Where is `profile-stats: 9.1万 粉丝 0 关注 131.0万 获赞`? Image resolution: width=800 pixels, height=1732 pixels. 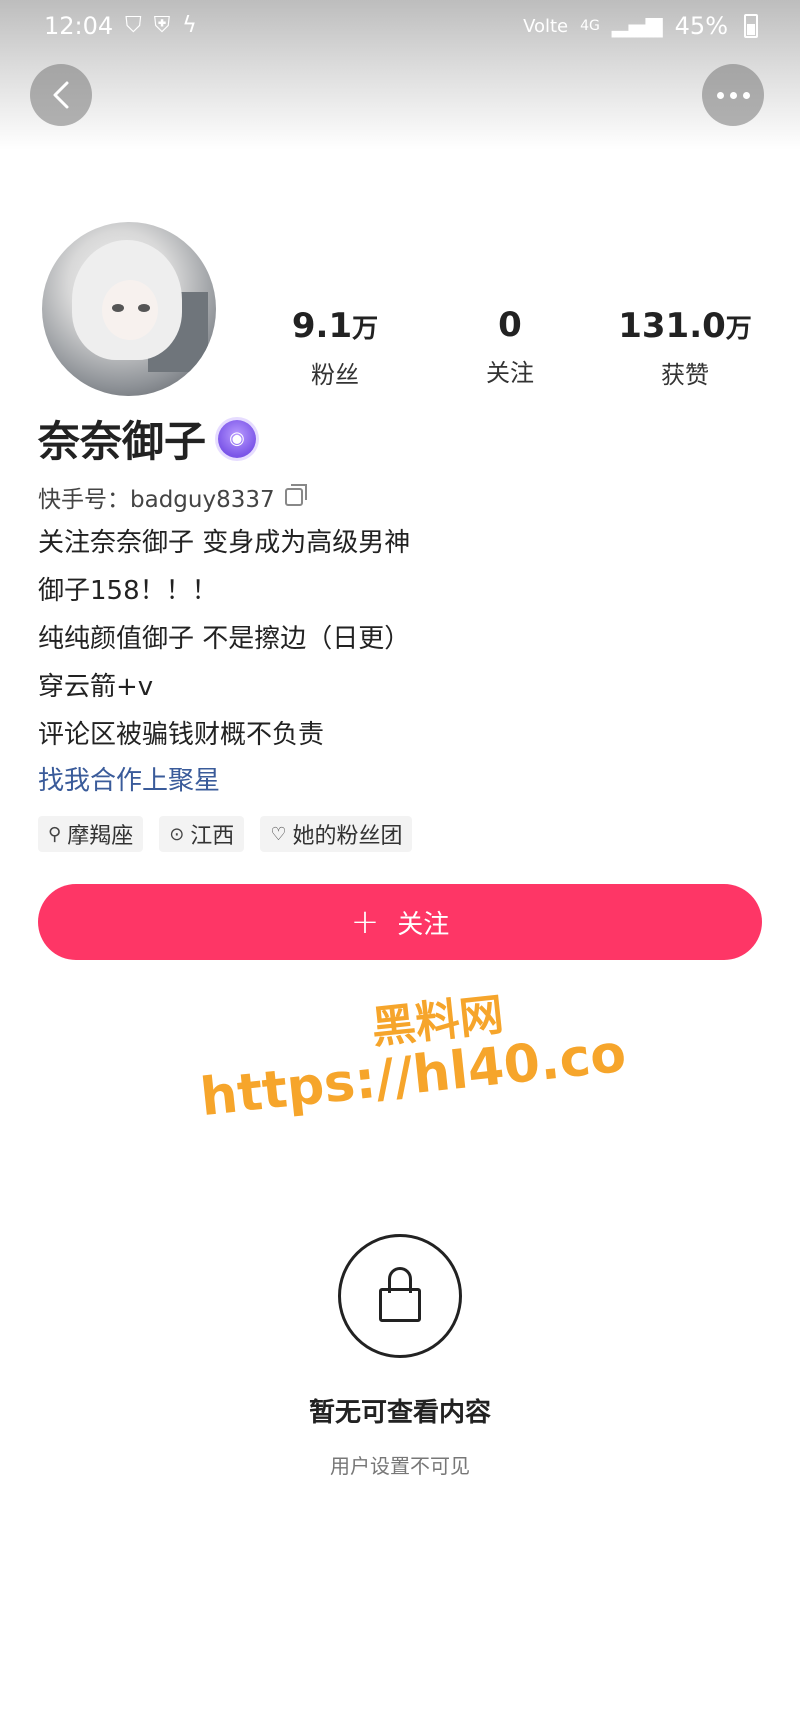 profile-stats: 9.1万 粉丝 0 关注 131.0万 获赞 is located at coordinates (510, 349).